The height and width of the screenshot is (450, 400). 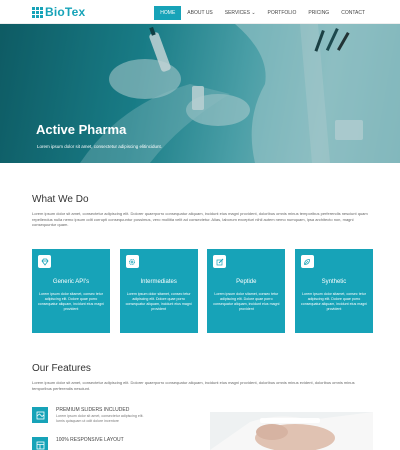 What do you see at coordinates (334, 282) in the screenshot?
I see `card-title: Synthetic` at bounding box center [334, 282].